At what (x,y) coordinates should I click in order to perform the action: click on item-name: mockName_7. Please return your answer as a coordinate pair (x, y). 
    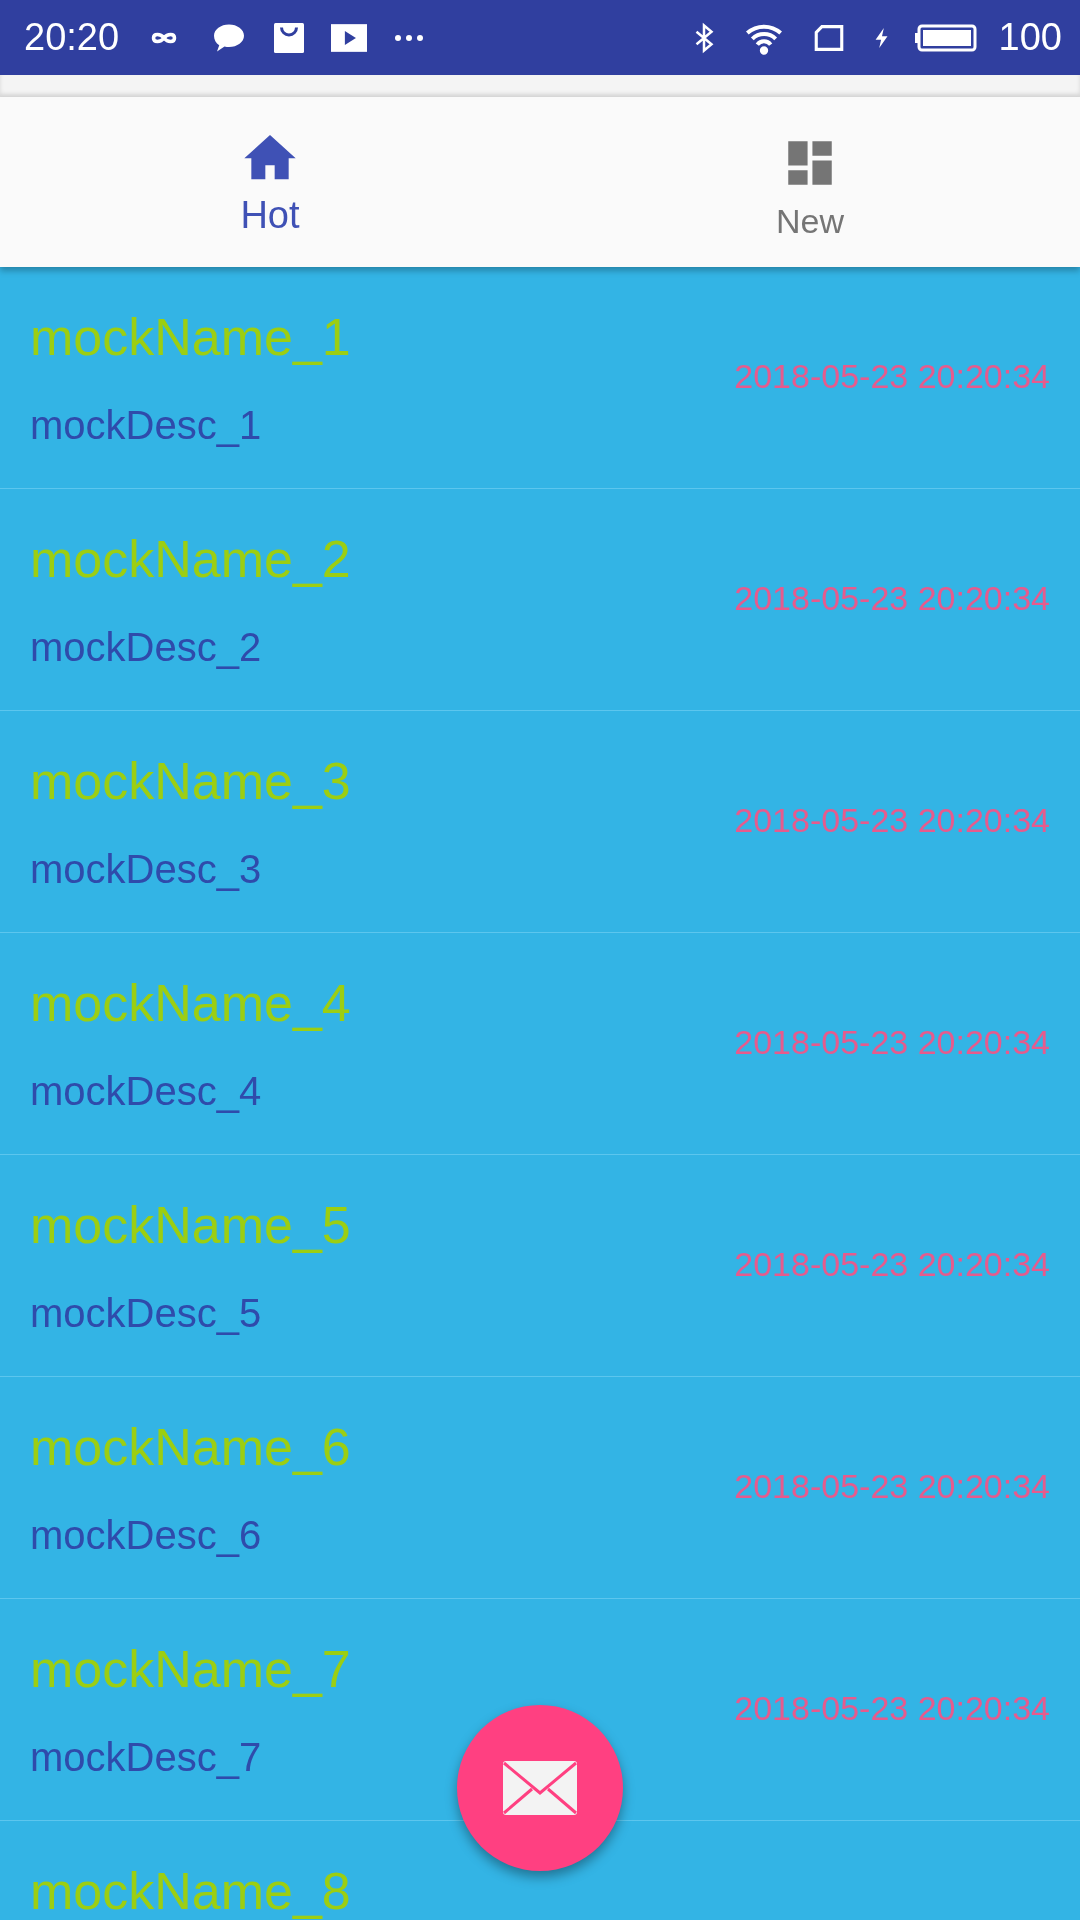
    Looking at the image, I should click on (190, 1669).